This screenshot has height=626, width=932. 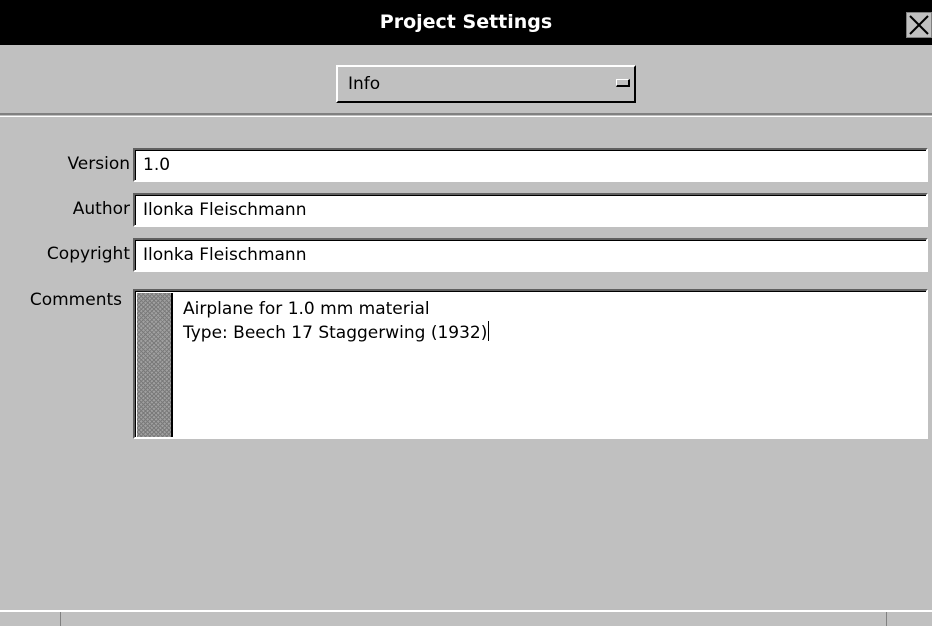 What do you see at coordinates (489, 331) in the screenshot?
I see `text-caret` at bounding box center [489, 331].